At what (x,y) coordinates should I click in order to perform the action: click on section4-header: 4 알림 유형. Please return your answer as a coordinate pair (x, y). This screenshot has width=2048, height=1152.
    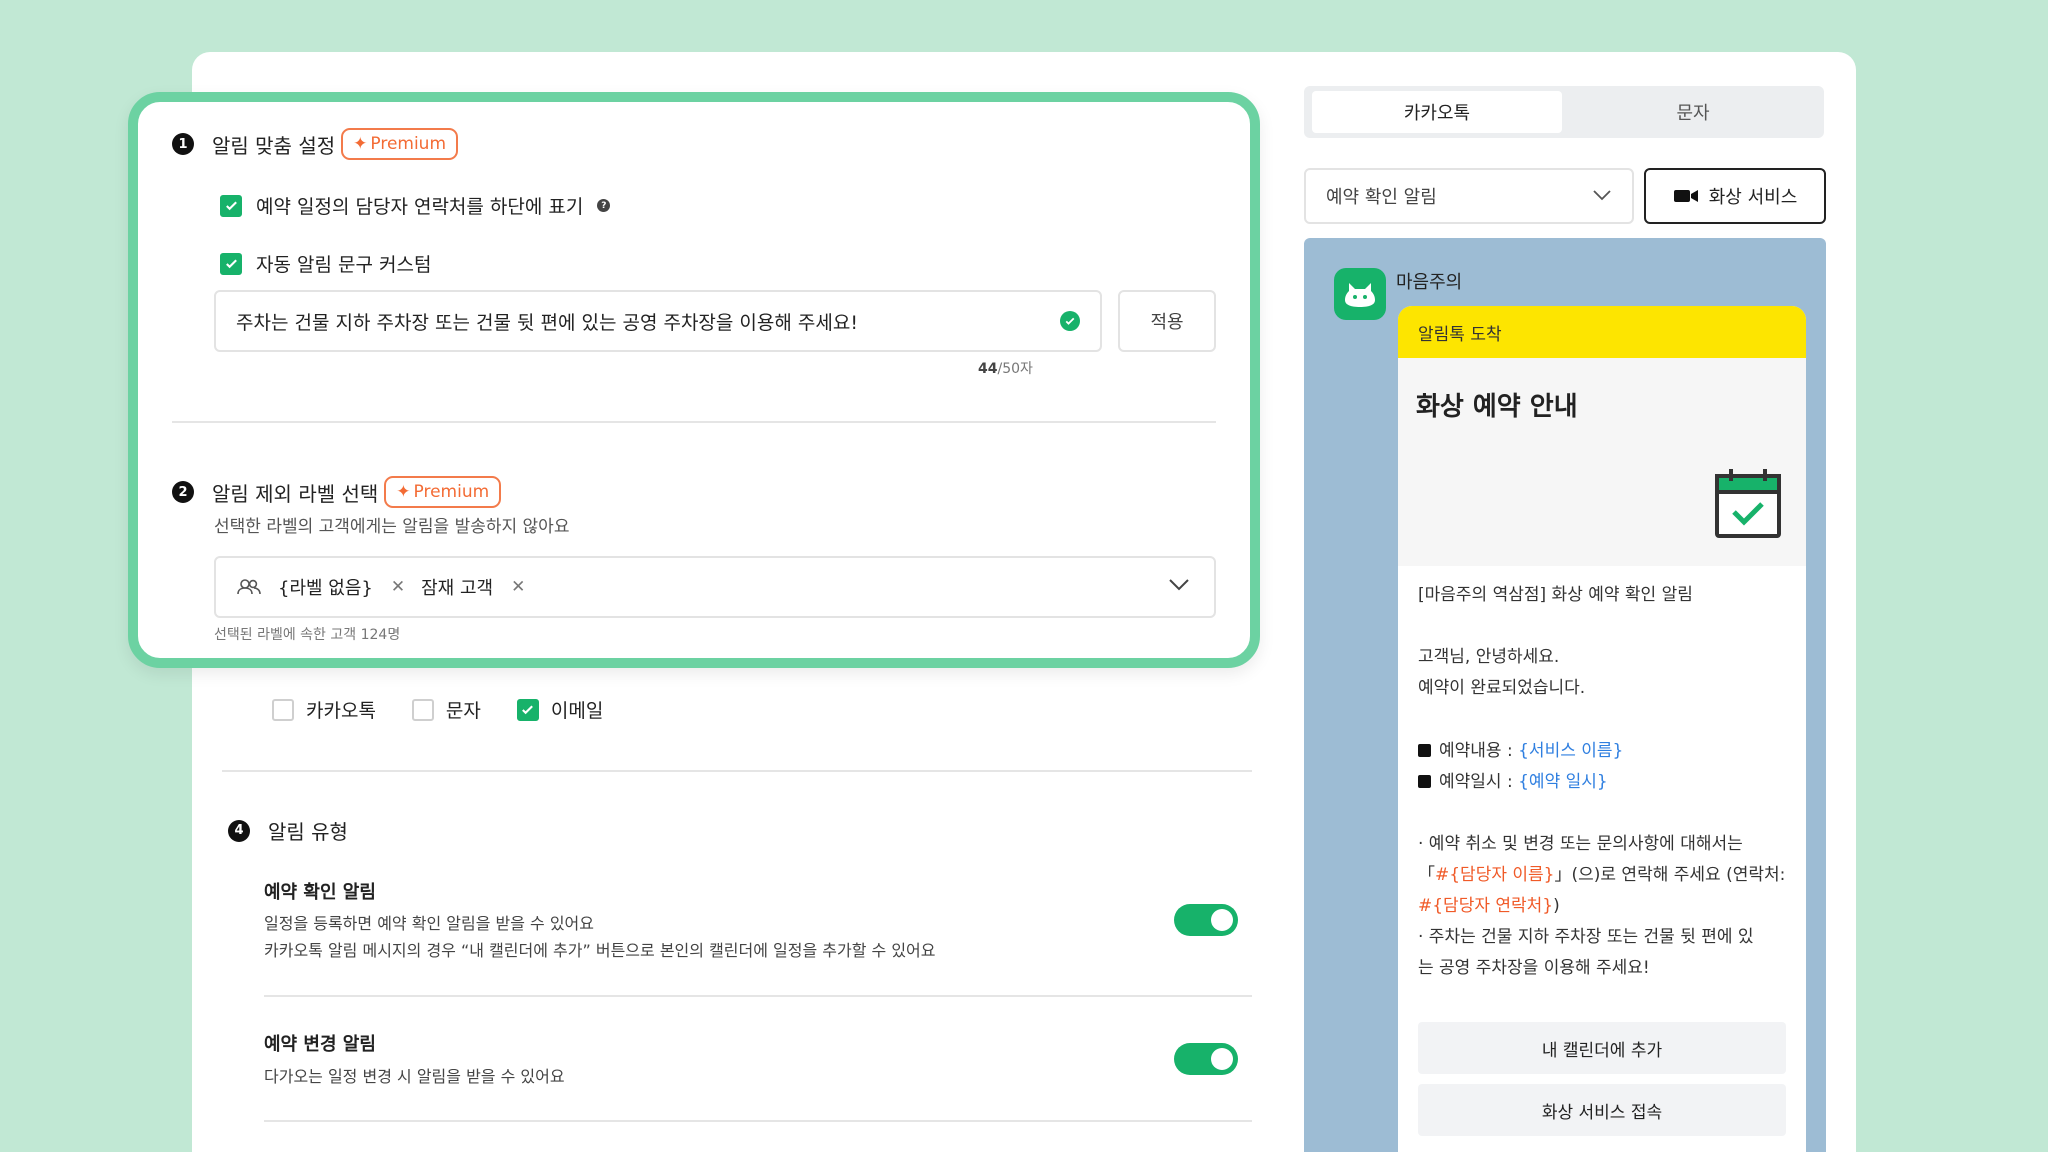
    Looking at the image, I should click on (288, 830).